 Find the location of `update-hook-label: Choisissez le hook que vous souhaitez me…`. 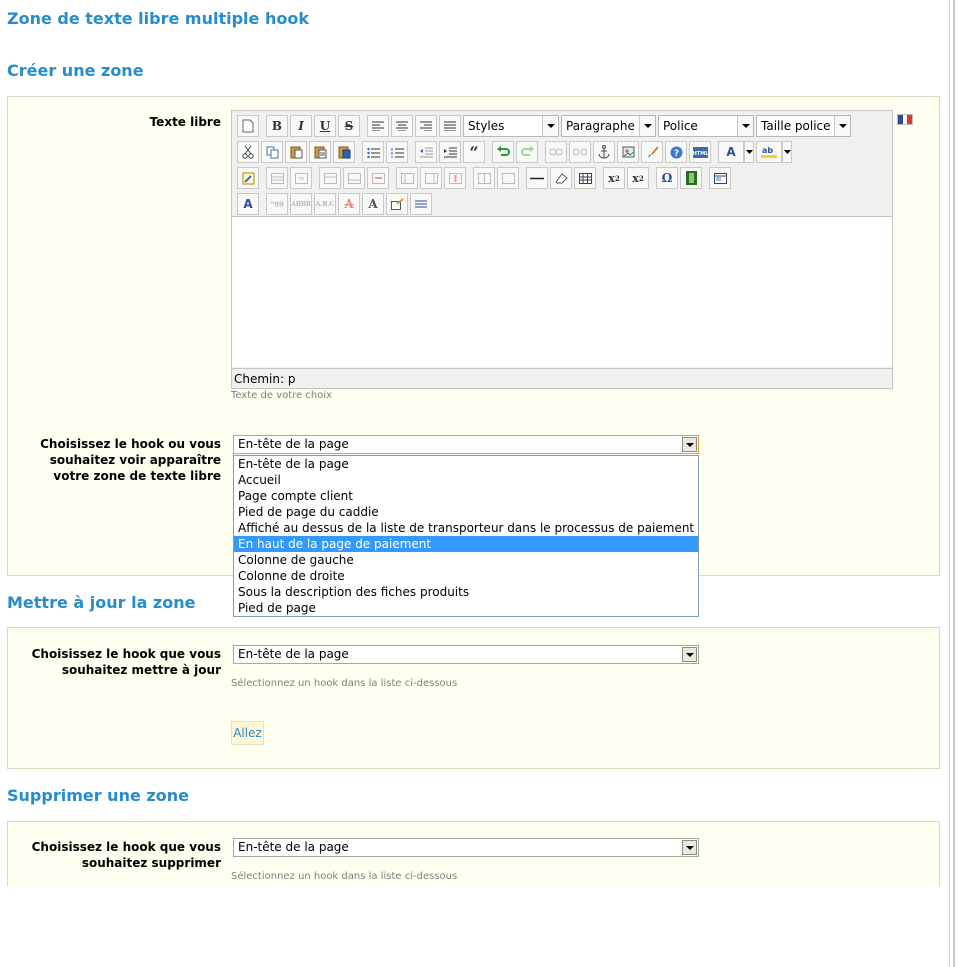

update-hook-label: Choisissez le hook que vous souhaitez me… is located at coordinates (126, 662).